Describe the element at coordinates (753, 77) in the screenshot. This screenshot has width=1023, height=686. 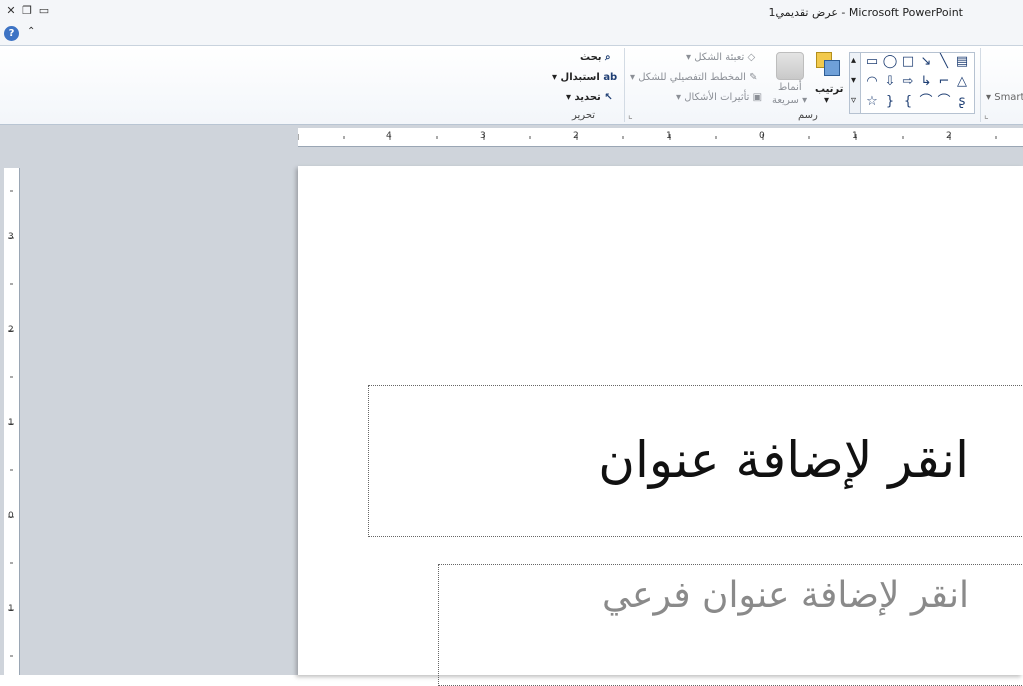
I see `pen-icon: ✎` at that location.